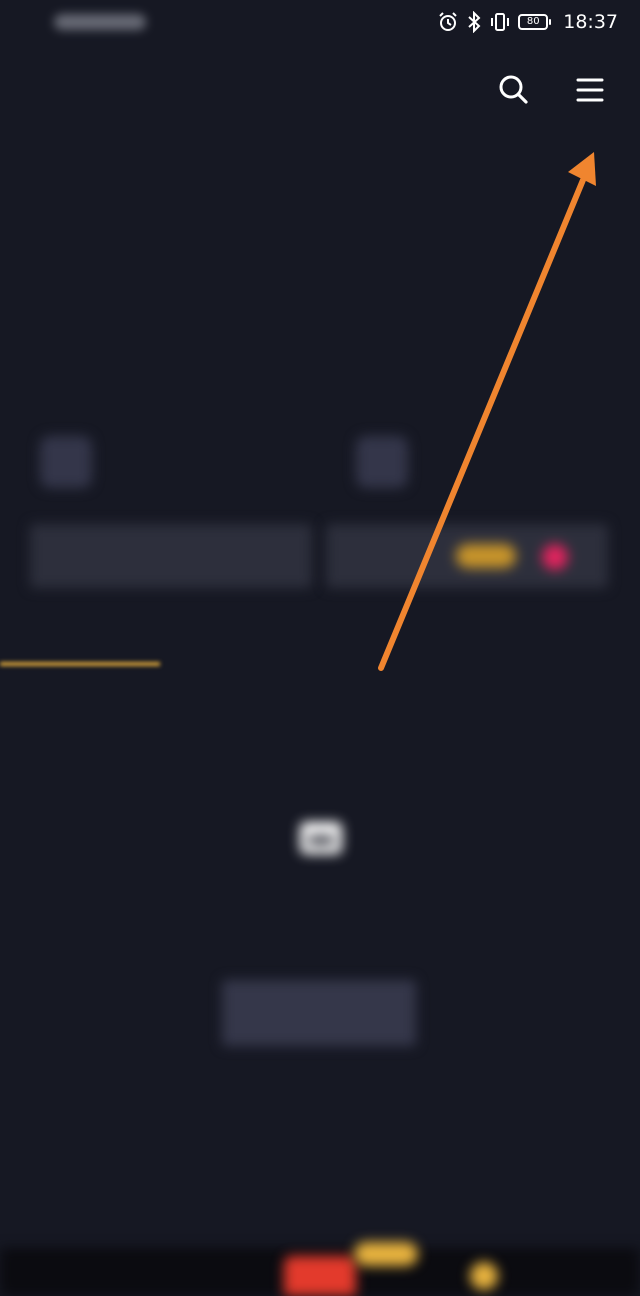 The width and height of the screenshot is (640, 1296). I want to click on battery-level: 80, so click(533, 21).